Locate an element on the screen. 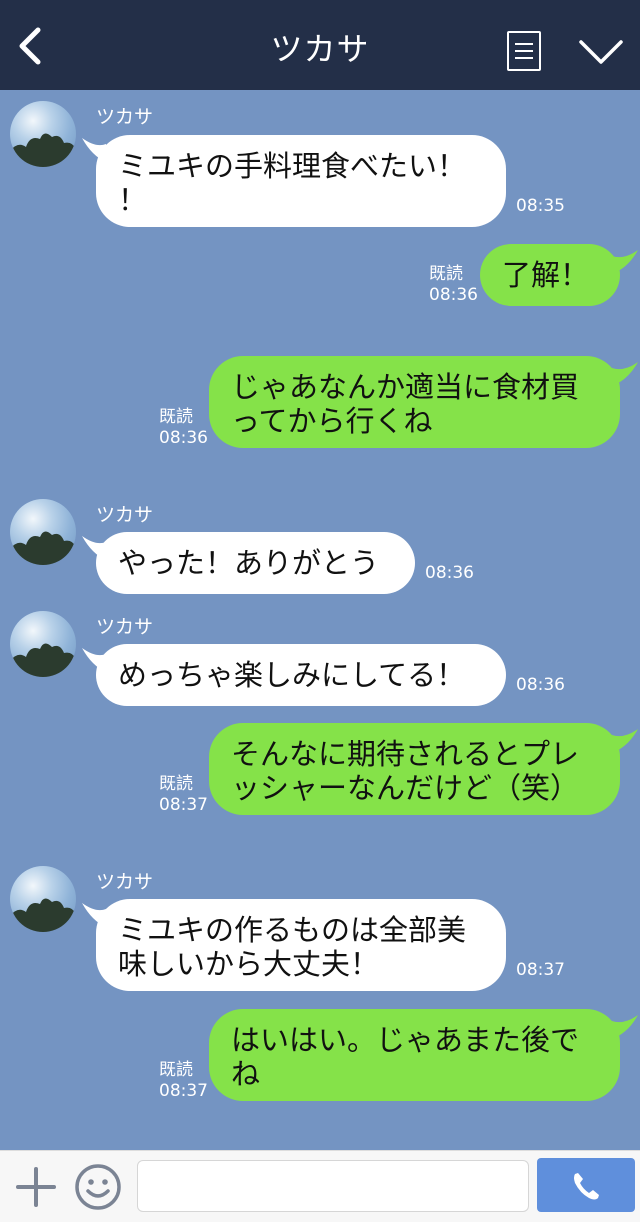  phone-icon is located at coordinates (586, 1186).